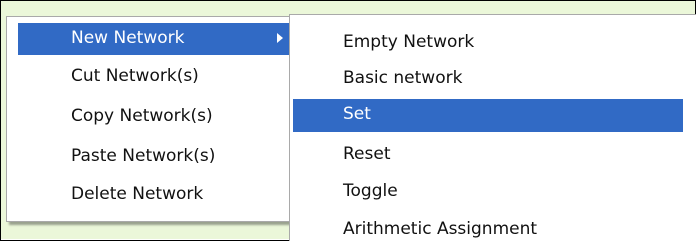 The width and height of the screenshot is (696, 242). Describe the element at coordinates (142, 116) in the screenshot. I see `menu-item-label: Copy Network(s)` at that location.